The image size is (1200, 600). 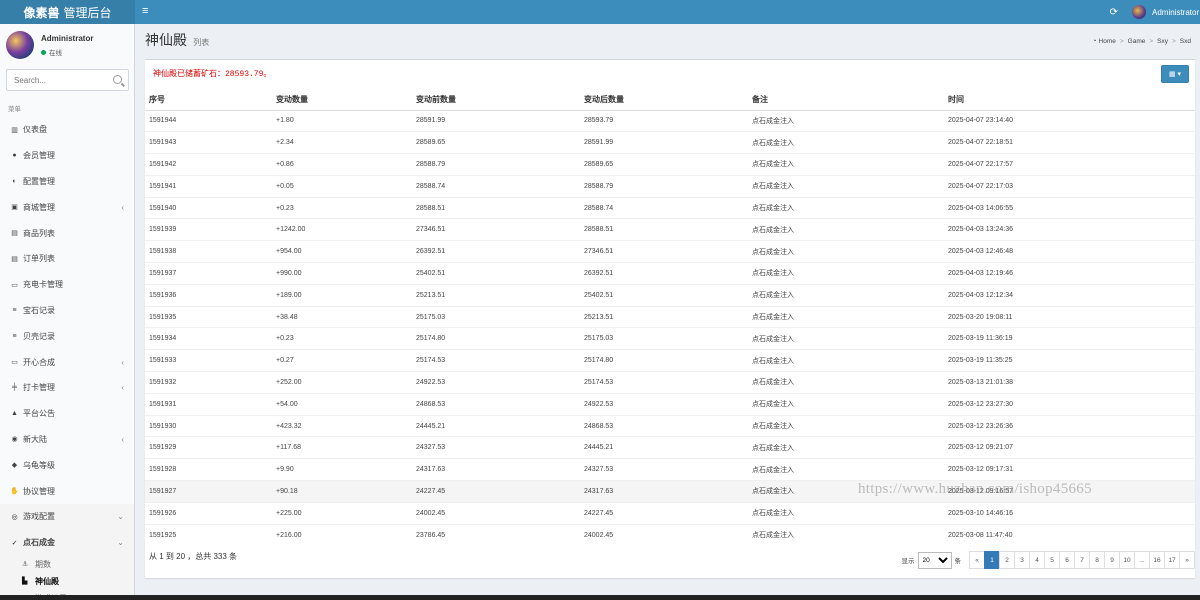 What do you see at coordinates (496, 316) in the screenshot?
I see `table-cell: 25175.03` at bounding box center [496, 316].